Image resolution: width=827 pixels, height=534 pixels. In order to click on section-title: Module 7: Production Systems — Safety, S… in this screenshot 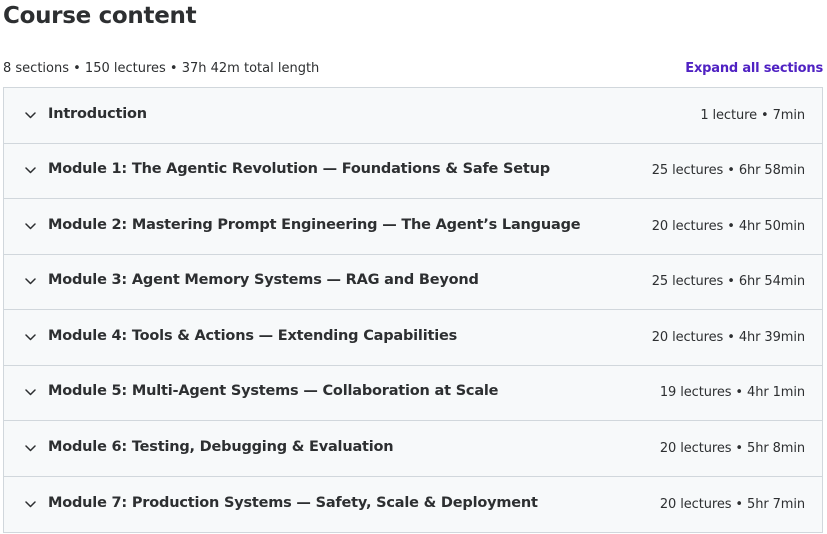, I will do `click(293, 502)`.